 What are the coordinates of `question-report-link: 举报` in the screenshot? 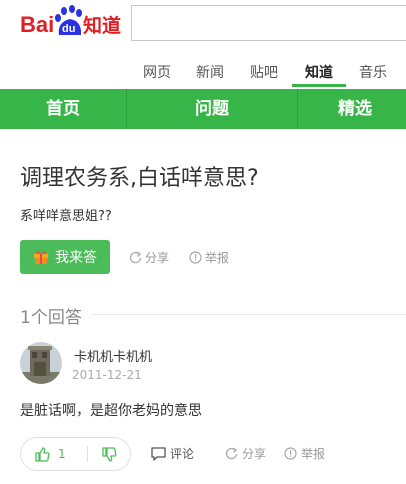 It's located at (209, 257).